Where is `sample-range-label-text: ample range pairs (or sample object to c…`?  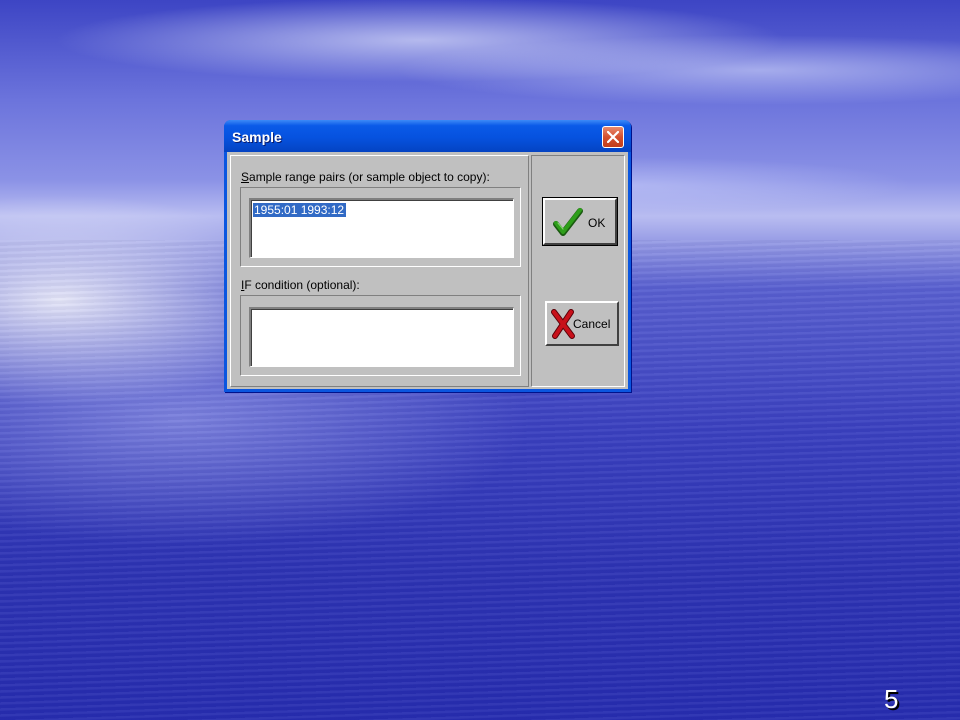
sample-range-label-text: ample range pairs (or sample object to c… is located at coordinates (369, 177).